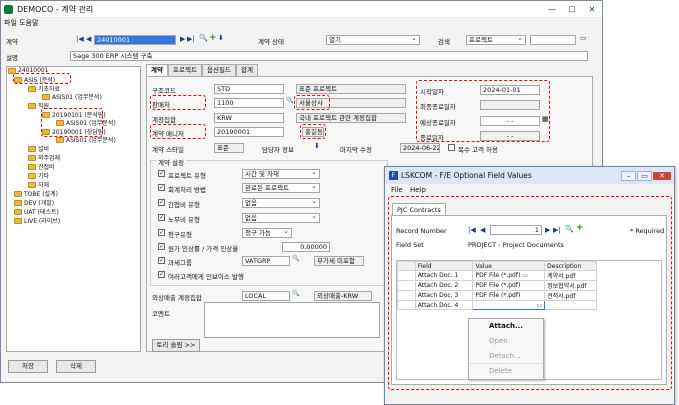 This screenshot has height=405, width=679. I want to click on search-select: 프로젝트, so click(496, 40).